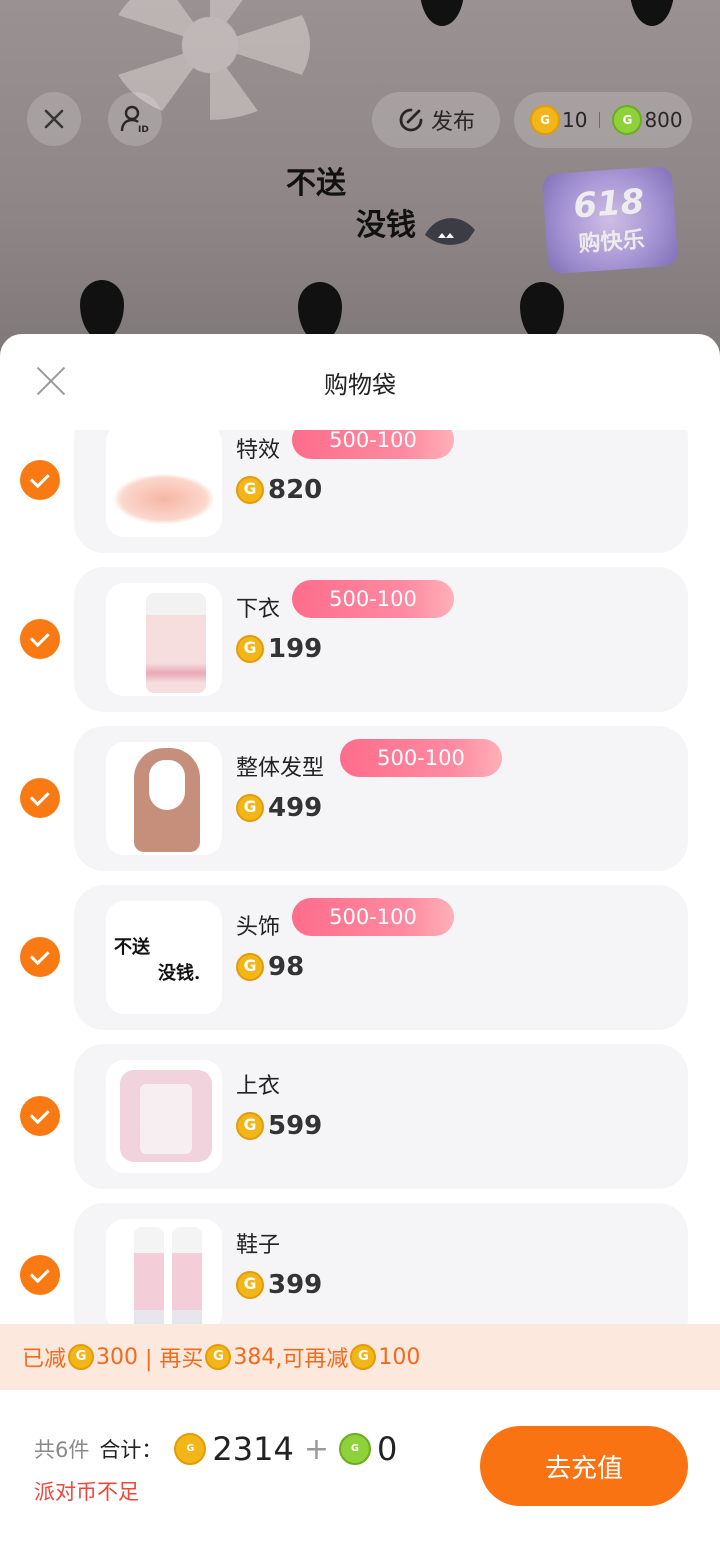 The image size is (720, 1544). Describe the element at coordinates (171, 1359) in the screenshot. I see `discount-text-2: | 再买` at that location.